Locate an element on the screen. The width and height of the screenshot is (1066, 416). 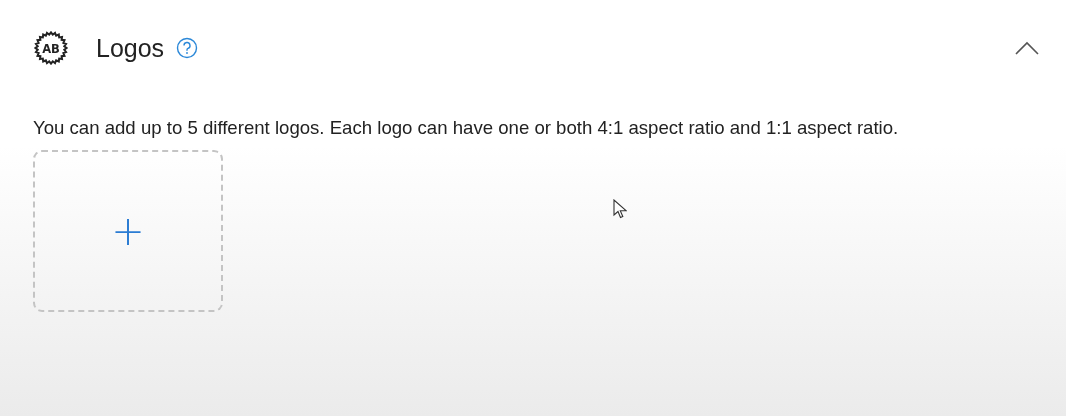
add-logo-button: + is located at coordinates (128, 231).